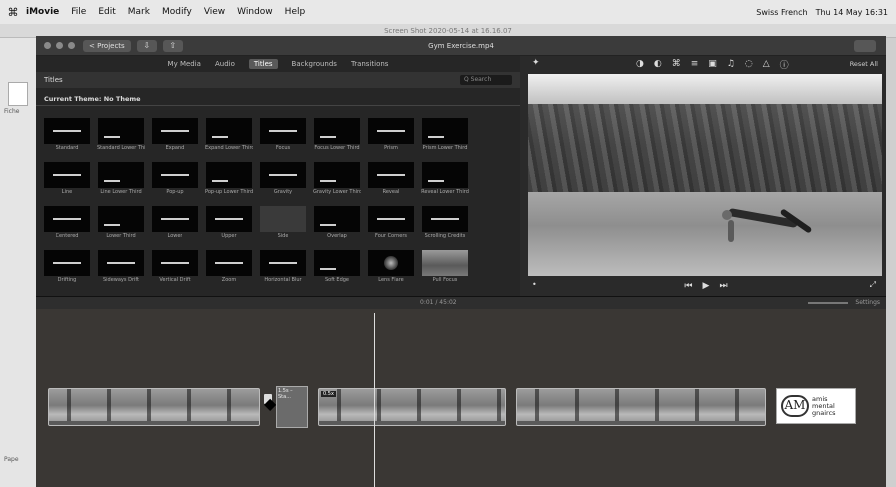 The width and height of the screenshot is (896, 487). I want to click on close-button, so click(47, 45).